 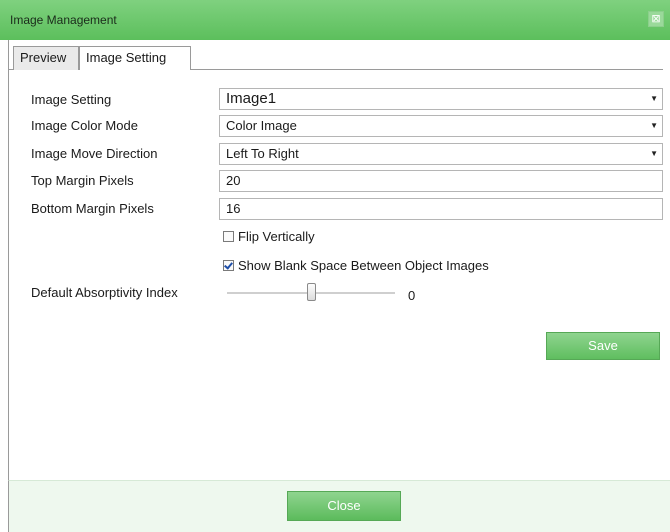 What do you see at coordinates (656, 19) in the screenshot?
I see `window-close-icon: ⊠` at bounding box center [656, 19].